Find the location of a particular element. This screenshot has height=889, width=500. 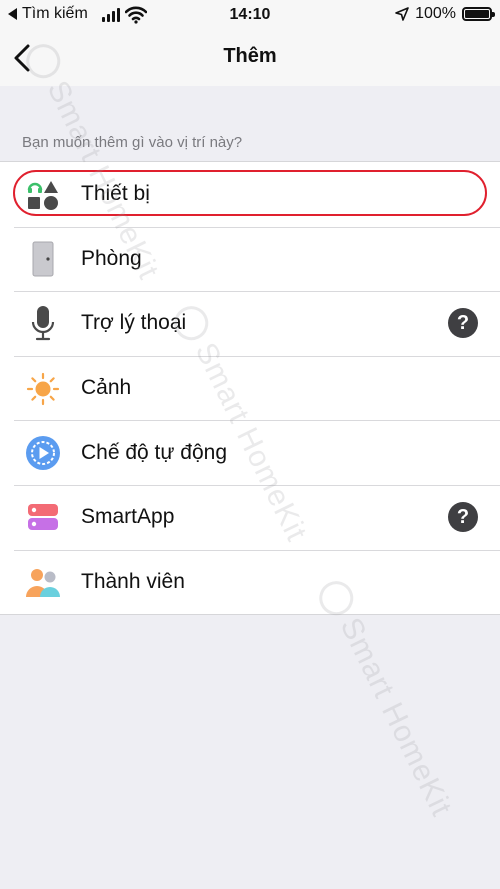

list-item-automation: Chế độ tự động is located at coordinates (250, 452).